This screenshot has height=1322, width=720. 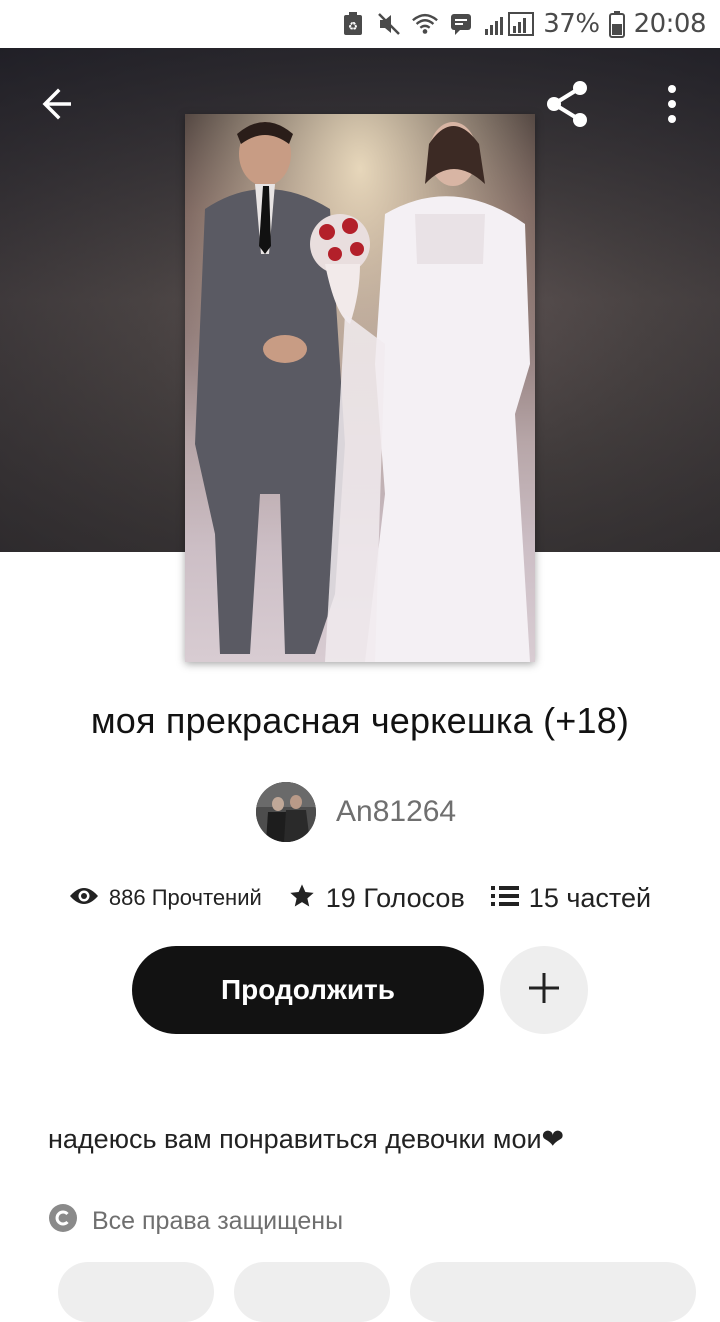 I want to click on add-to-library-button, so click(x=544, y=990).